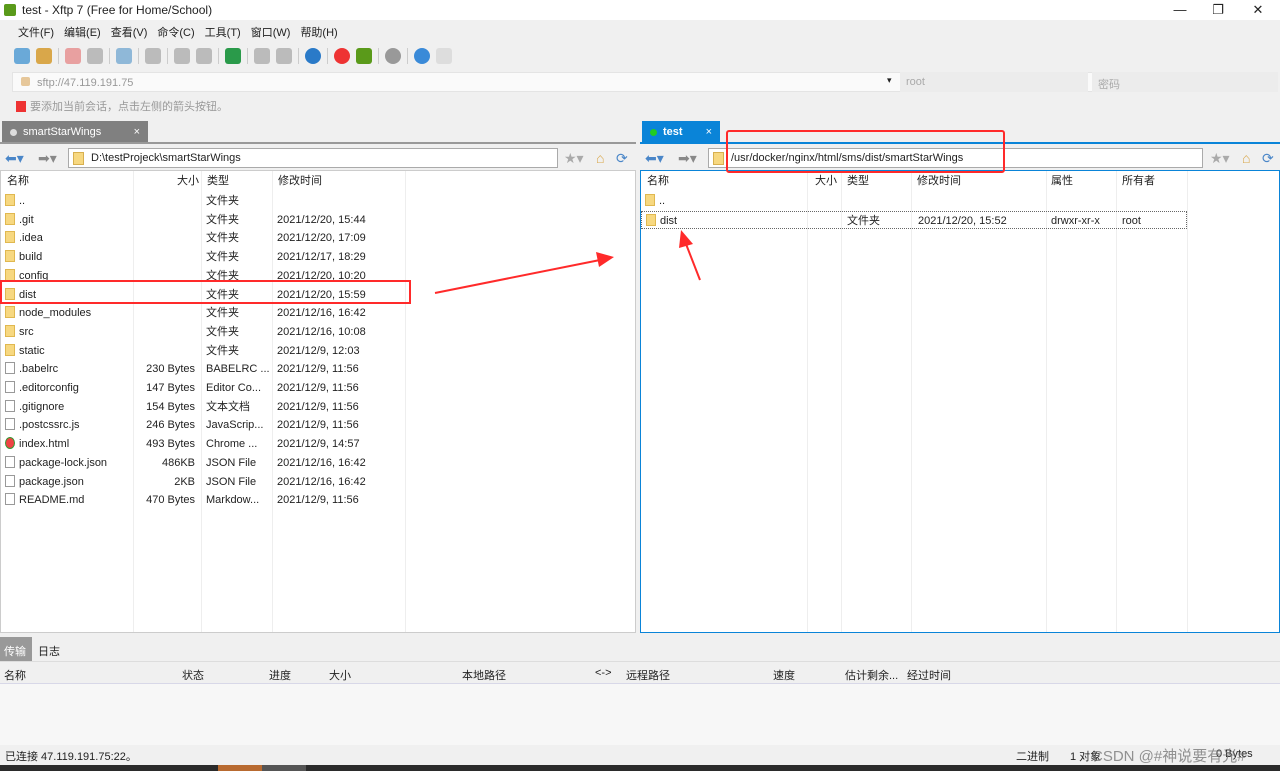  I want to click on file-name: .editorconfig, so click(49, 388).